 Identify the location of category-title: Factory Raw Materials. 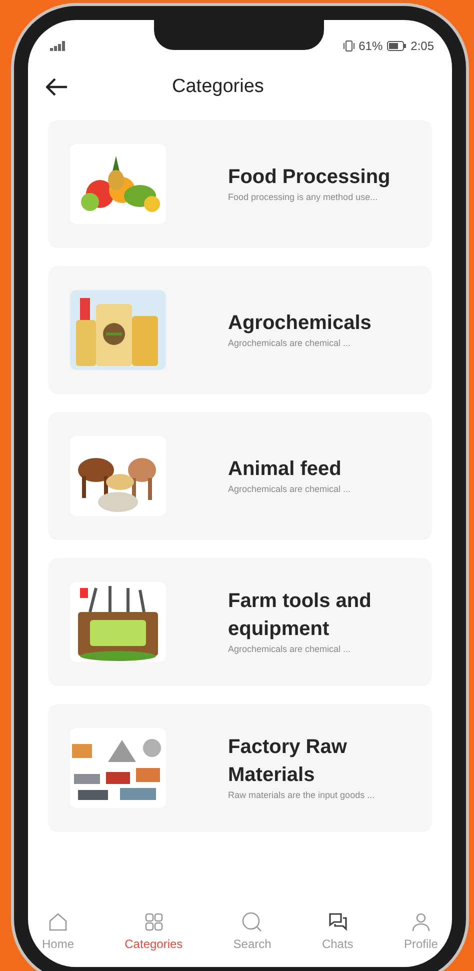
(288, 761).